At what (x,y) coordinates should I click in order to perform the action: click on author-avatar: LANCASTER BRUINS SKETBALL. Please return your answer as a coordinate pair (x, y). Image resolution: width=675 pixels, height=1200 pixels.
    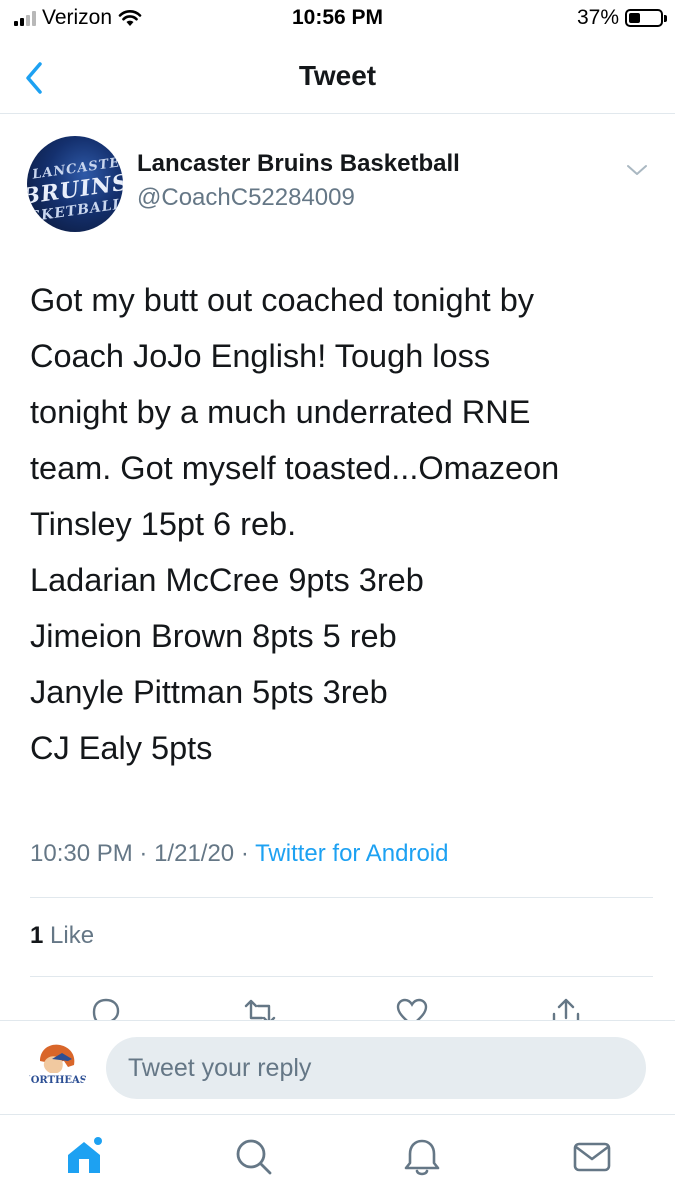
    Looking at the image, I should click on (75, 184).